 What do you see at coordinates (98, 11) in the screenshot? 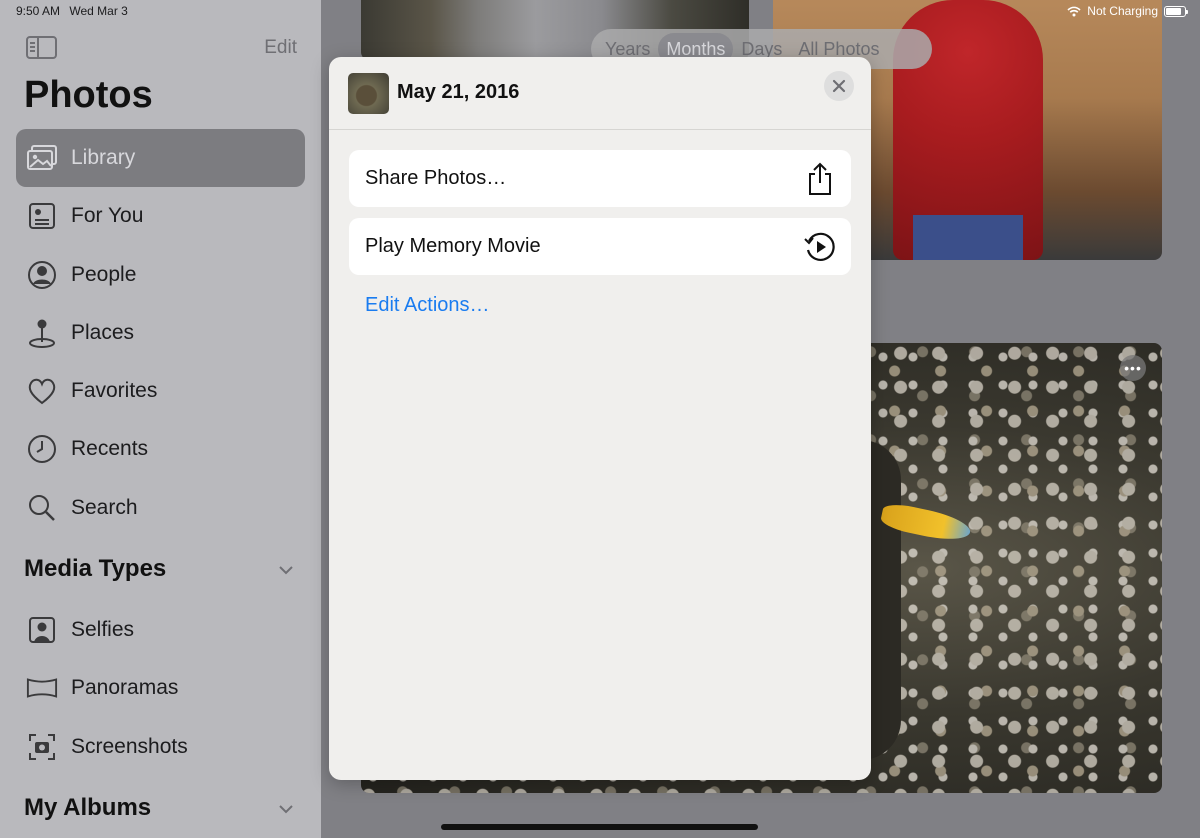
I see `status-date: Wed Mar 3` at bounding box center [98, 11].